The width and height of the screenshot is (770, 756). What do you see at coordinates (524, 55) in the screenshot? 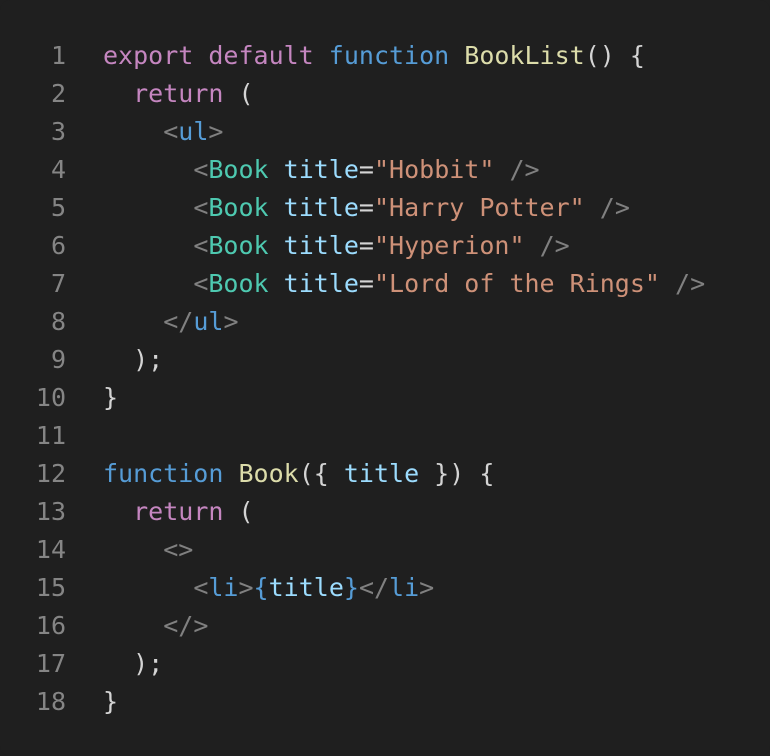
I see `code-token: BookList` at bounding box center [524, 55].